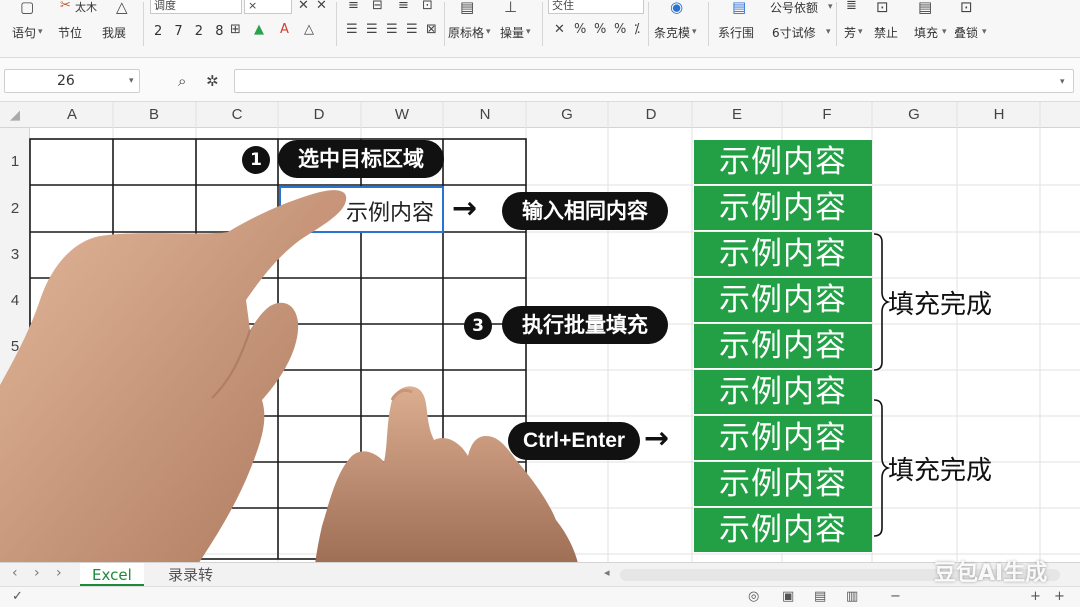 This screenshot has width=1080, height=607. I want to click on justify-icon: ☰, so click(412, 29).